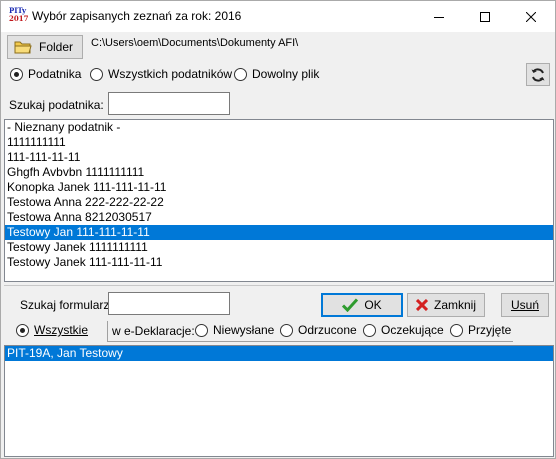 The height and width of the screenshot is (459, 556). I want to click on app-logo-icon: PITy 2017, so click(19, 16).